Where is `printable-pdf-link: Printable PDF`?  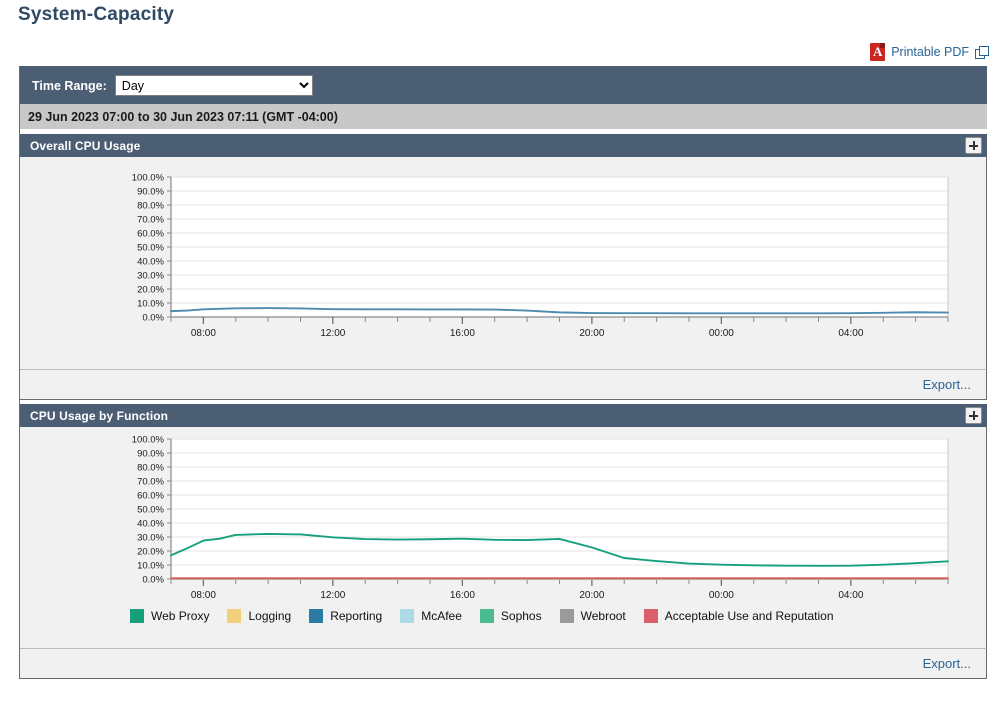
printable-pdf-link: Printable PDF is located at coordinates (930, 52).